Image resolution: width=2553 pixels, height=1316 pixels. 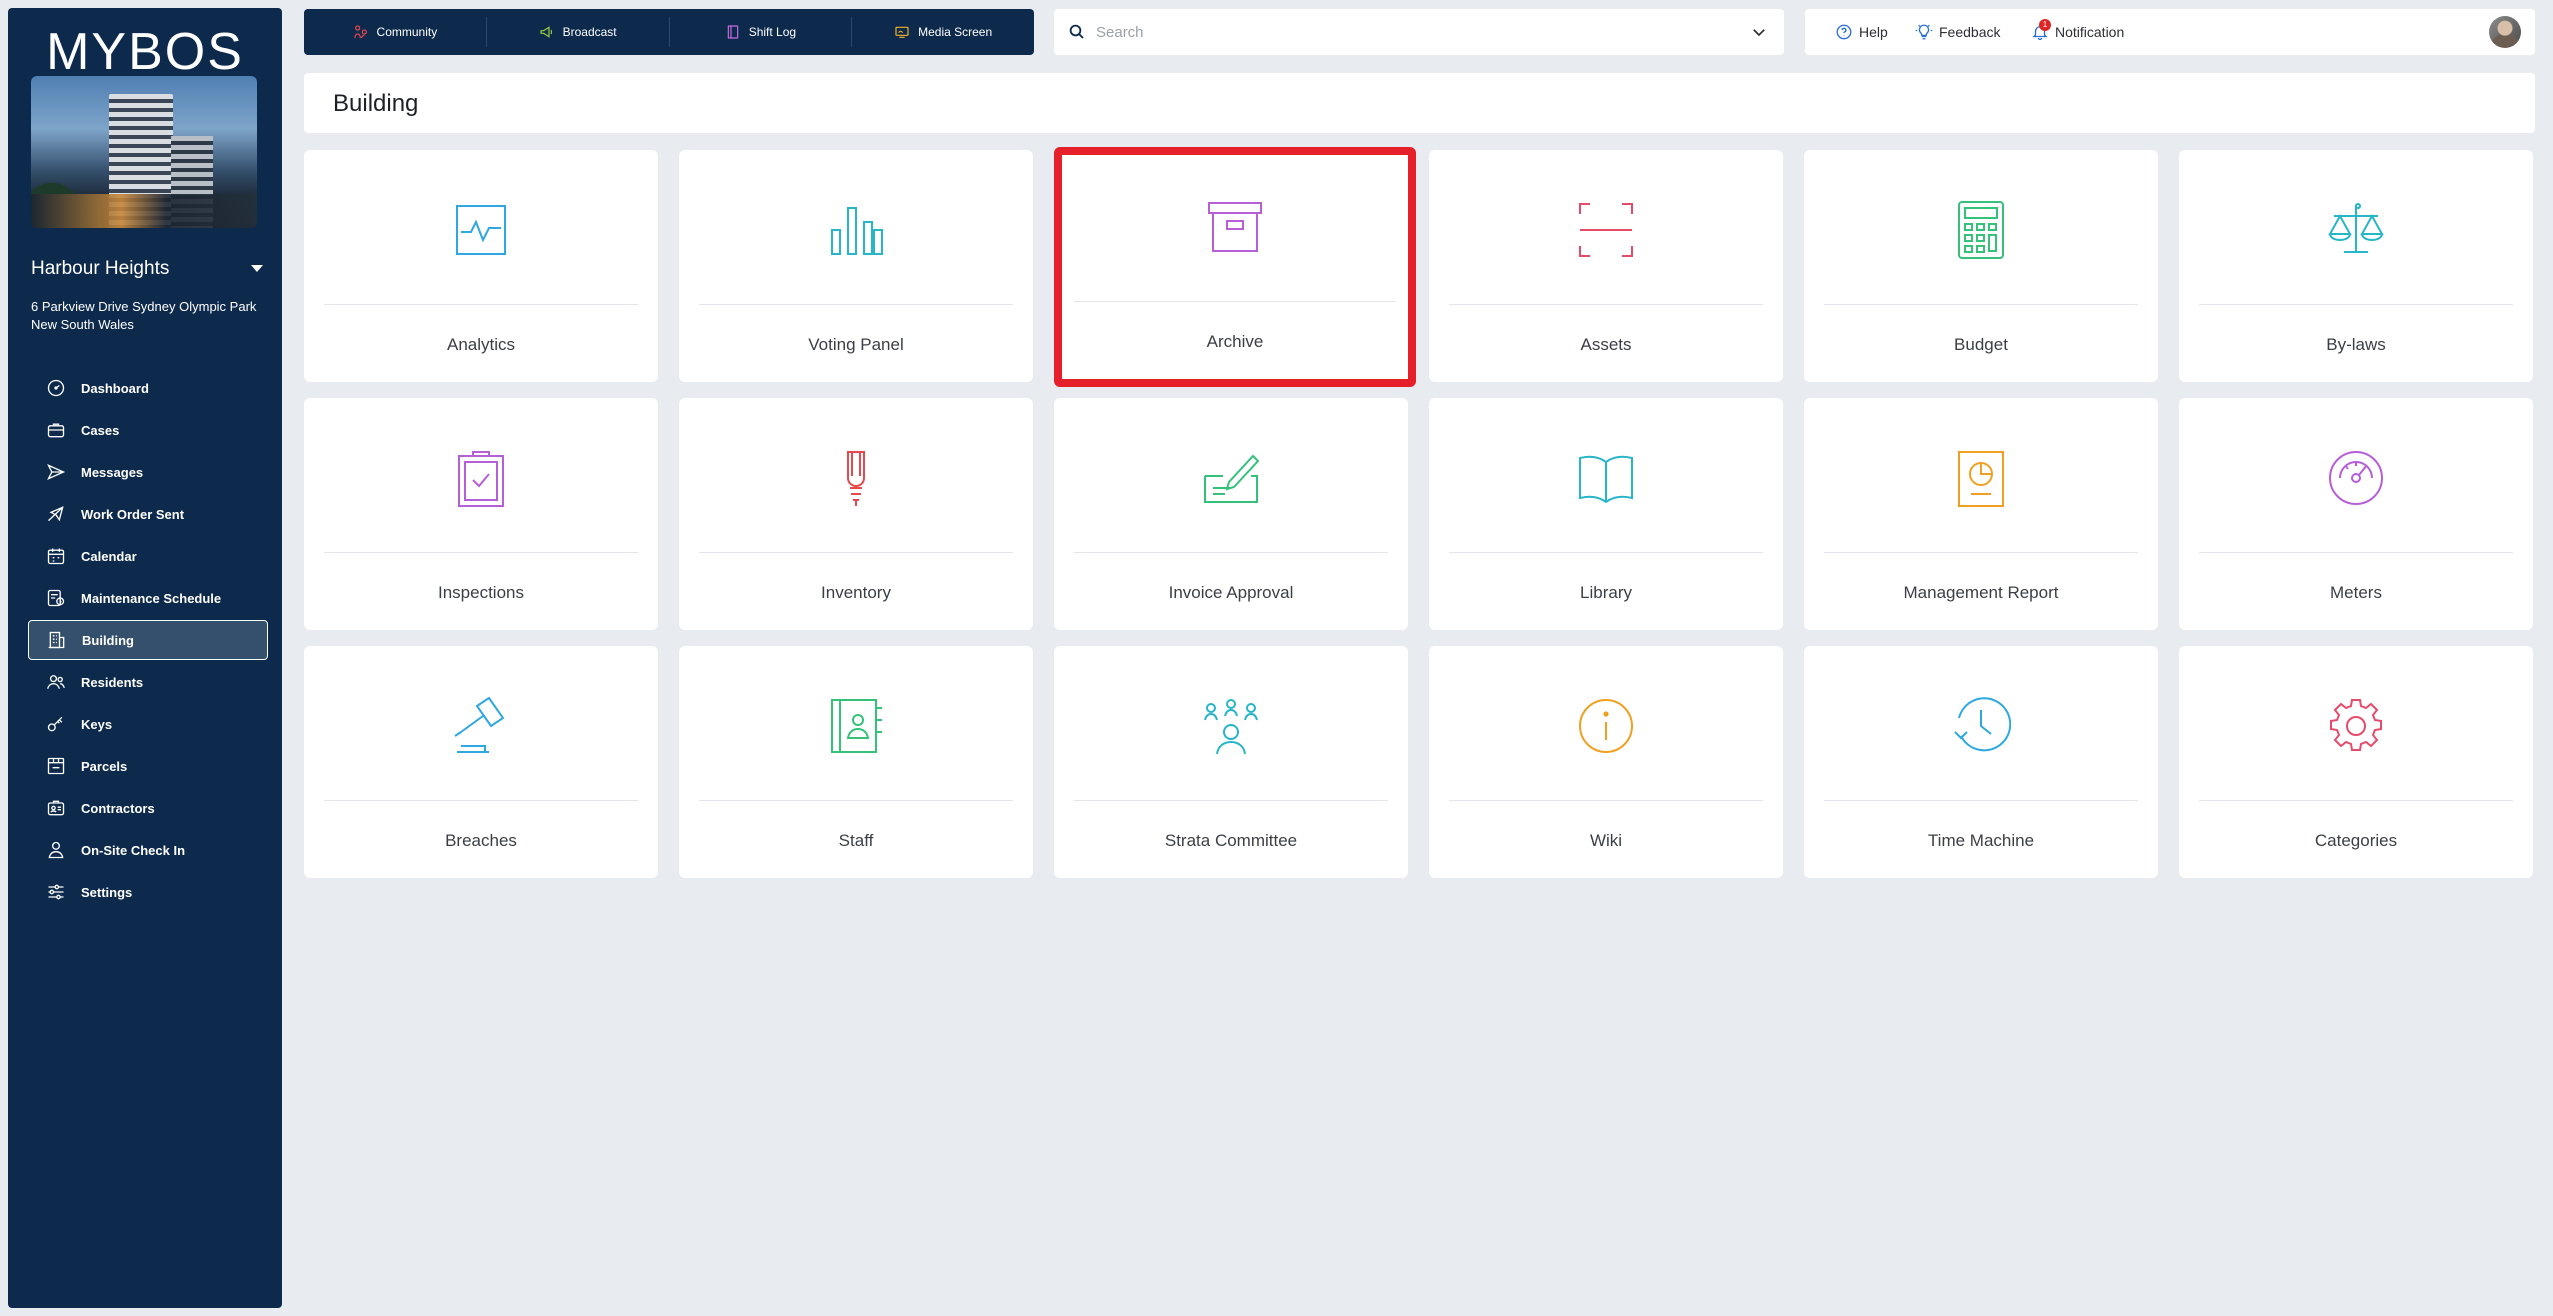 What do you see at coordinates (1232, 478) in the screenshot?
I see `signature-icon` at bounding box center [1232, 478].